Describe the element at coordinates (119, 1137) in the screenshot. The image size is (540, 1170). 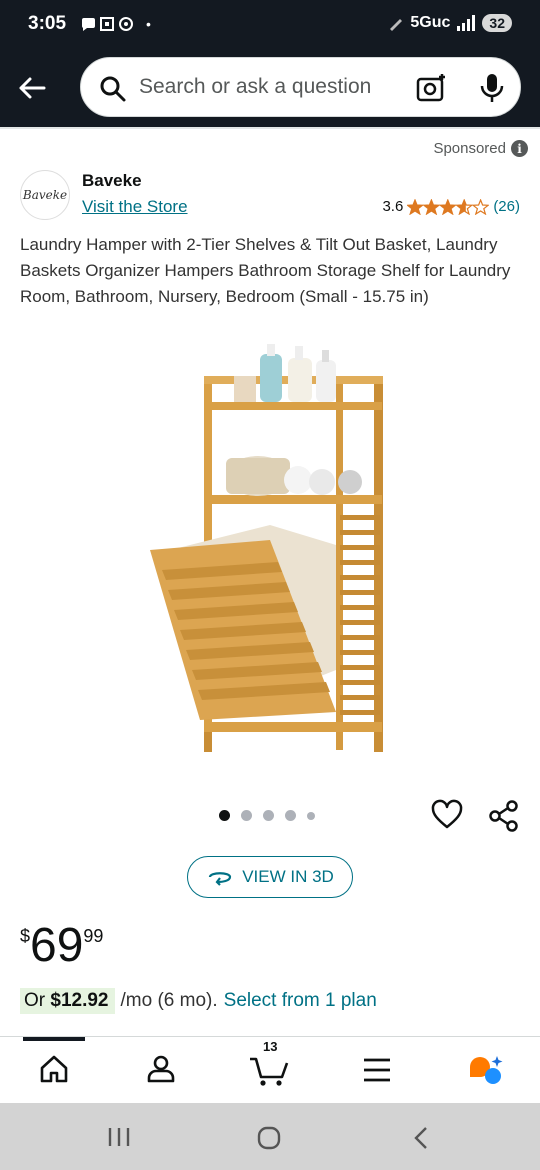
I see `recent-apps-icon` at that location.